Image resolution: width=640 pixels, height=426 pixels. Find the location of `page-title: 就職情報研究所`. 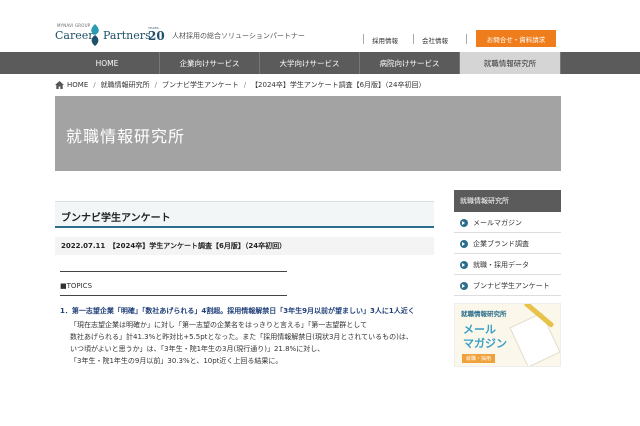

page-title: 就職情報研究所 is located at coordinates (126, 136).